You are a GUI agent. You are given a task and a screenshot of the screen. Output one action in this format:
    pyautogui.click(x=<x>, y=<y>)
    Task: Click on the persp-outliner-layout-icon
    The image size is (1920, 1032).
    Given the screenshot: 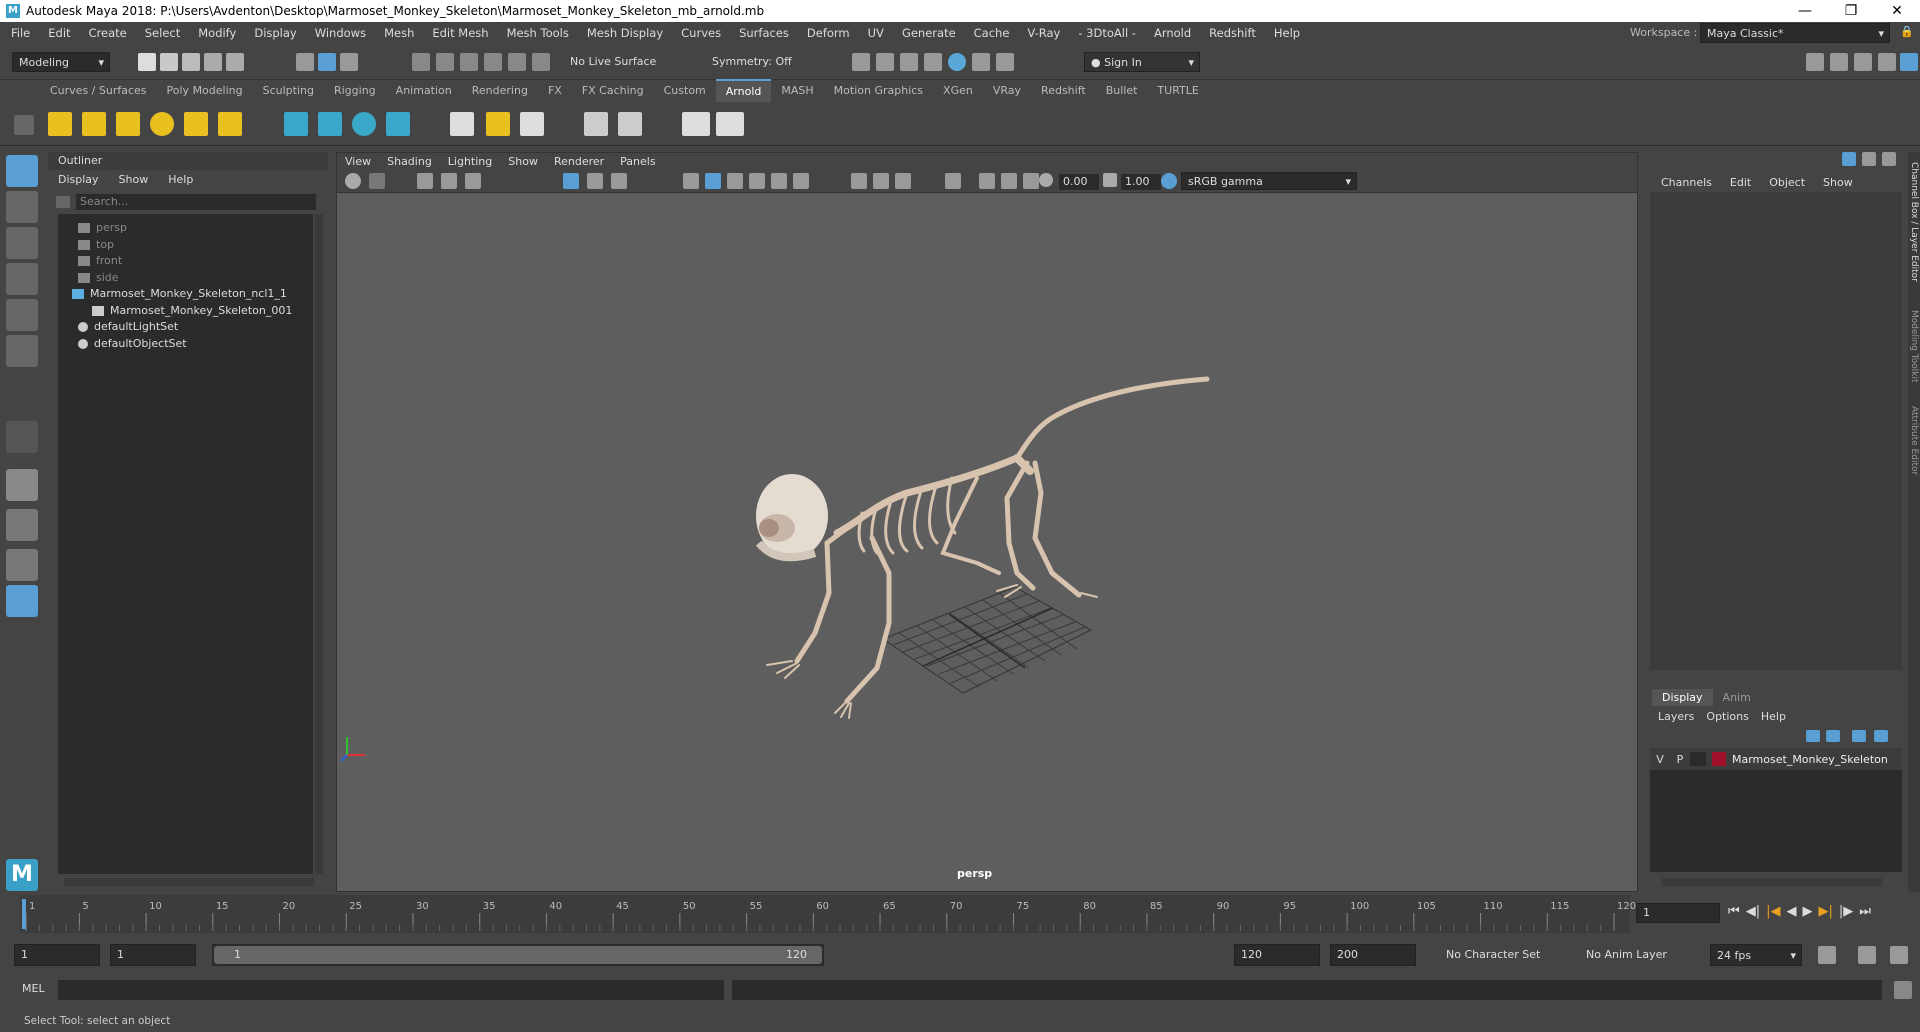 What is the action you would take?
    pyautogui.click(x=22, y=565)
    